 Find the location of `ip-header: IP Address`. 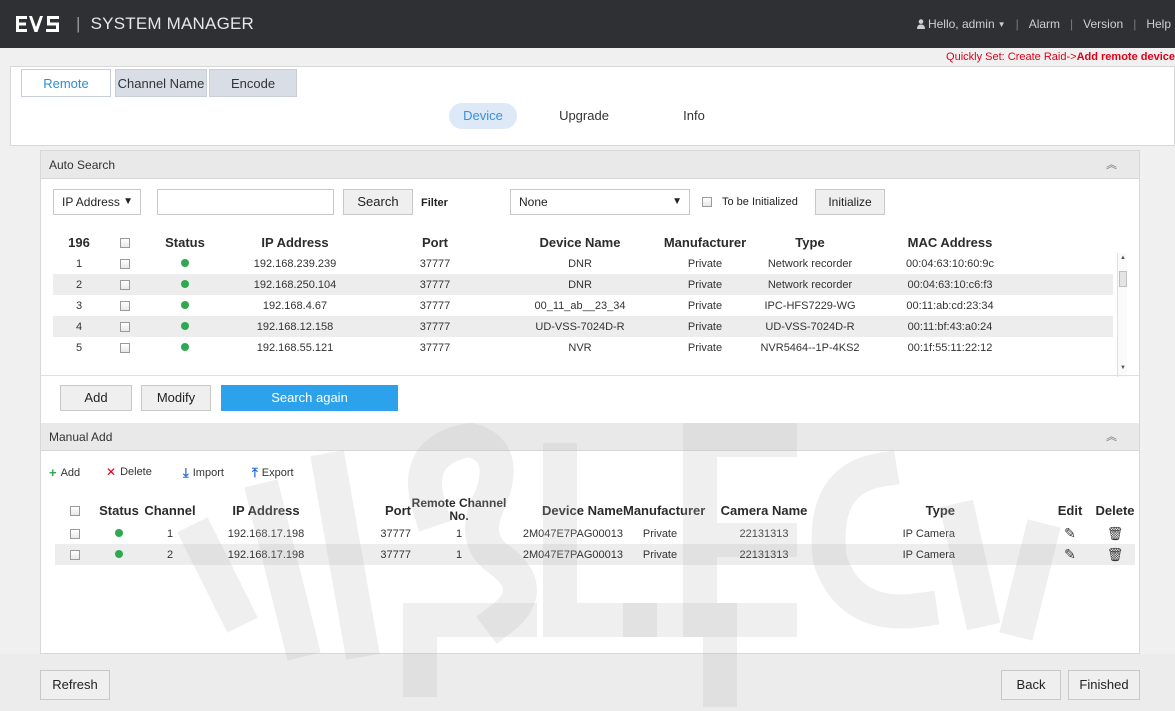

ip-header: IP Address is located at coordinates (295, 242).